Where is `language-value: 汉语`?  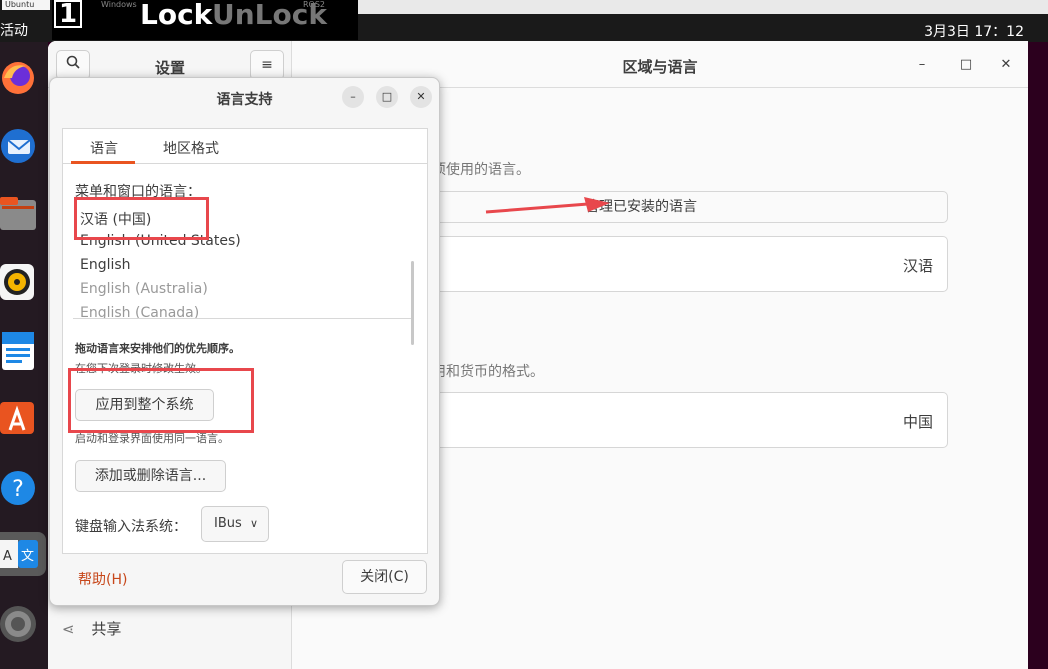 language-value: 汉语 is located at coordinates (917, 266).